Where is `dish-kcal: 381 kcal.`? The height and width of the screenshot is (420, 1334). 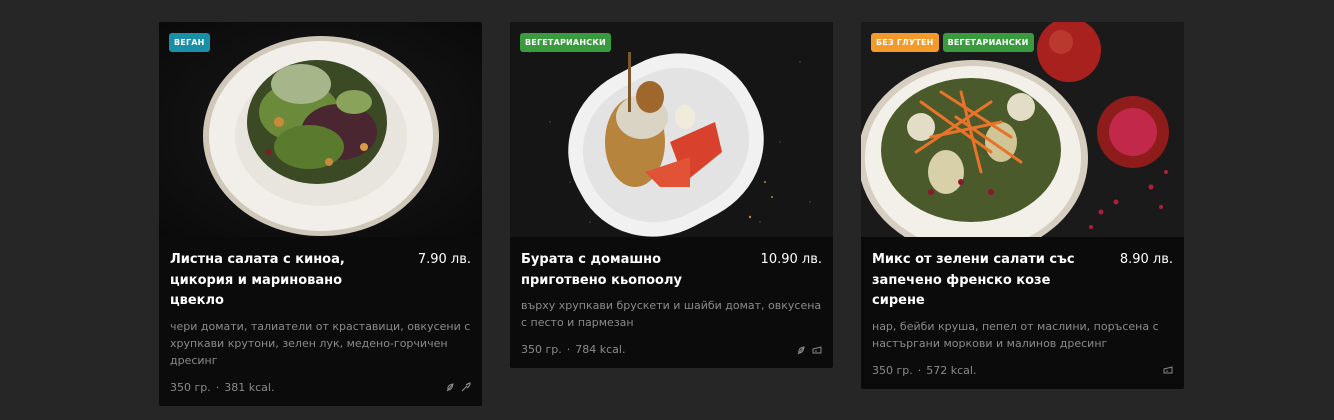 dish-kcal: 381 kcal. is located at coordinates (249, 387).